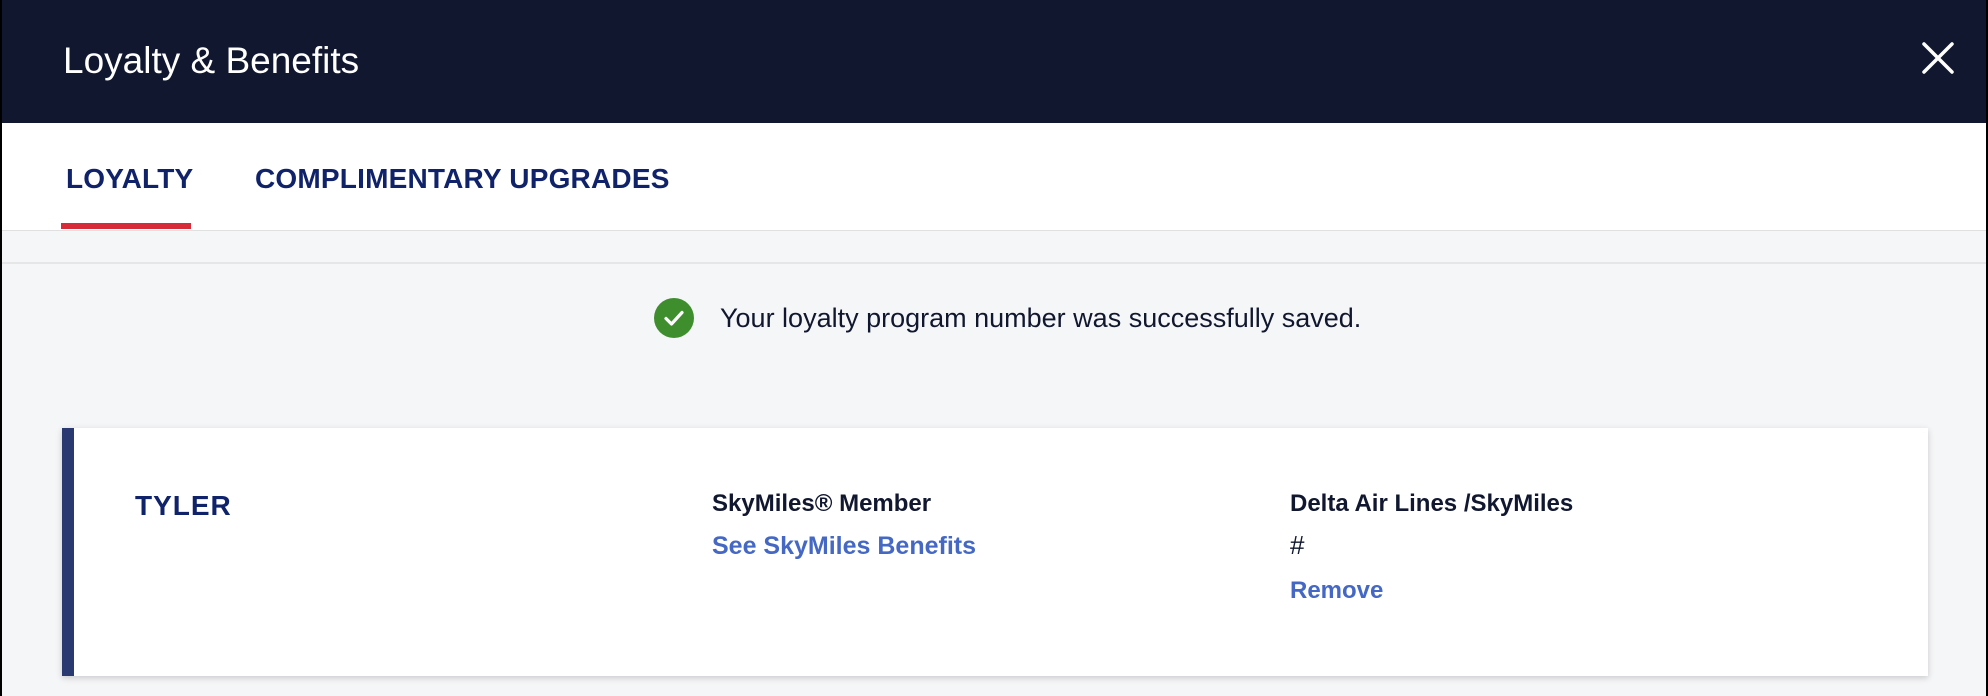 The height and width of the screenshot is (696, 1988). Describe the element at coordinates (822, 503) in the screenshot. I see `membership-status: SkyMiles® Member` at that location.